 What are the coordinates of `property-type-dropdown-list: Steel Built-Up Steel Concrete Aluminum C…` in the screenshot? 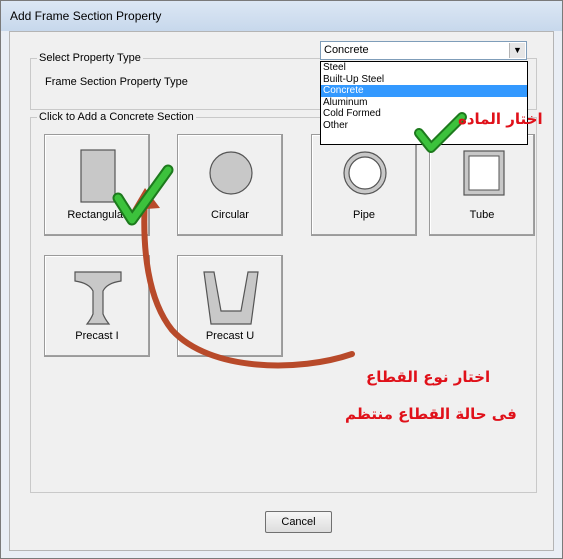 It's located at (424, 103).